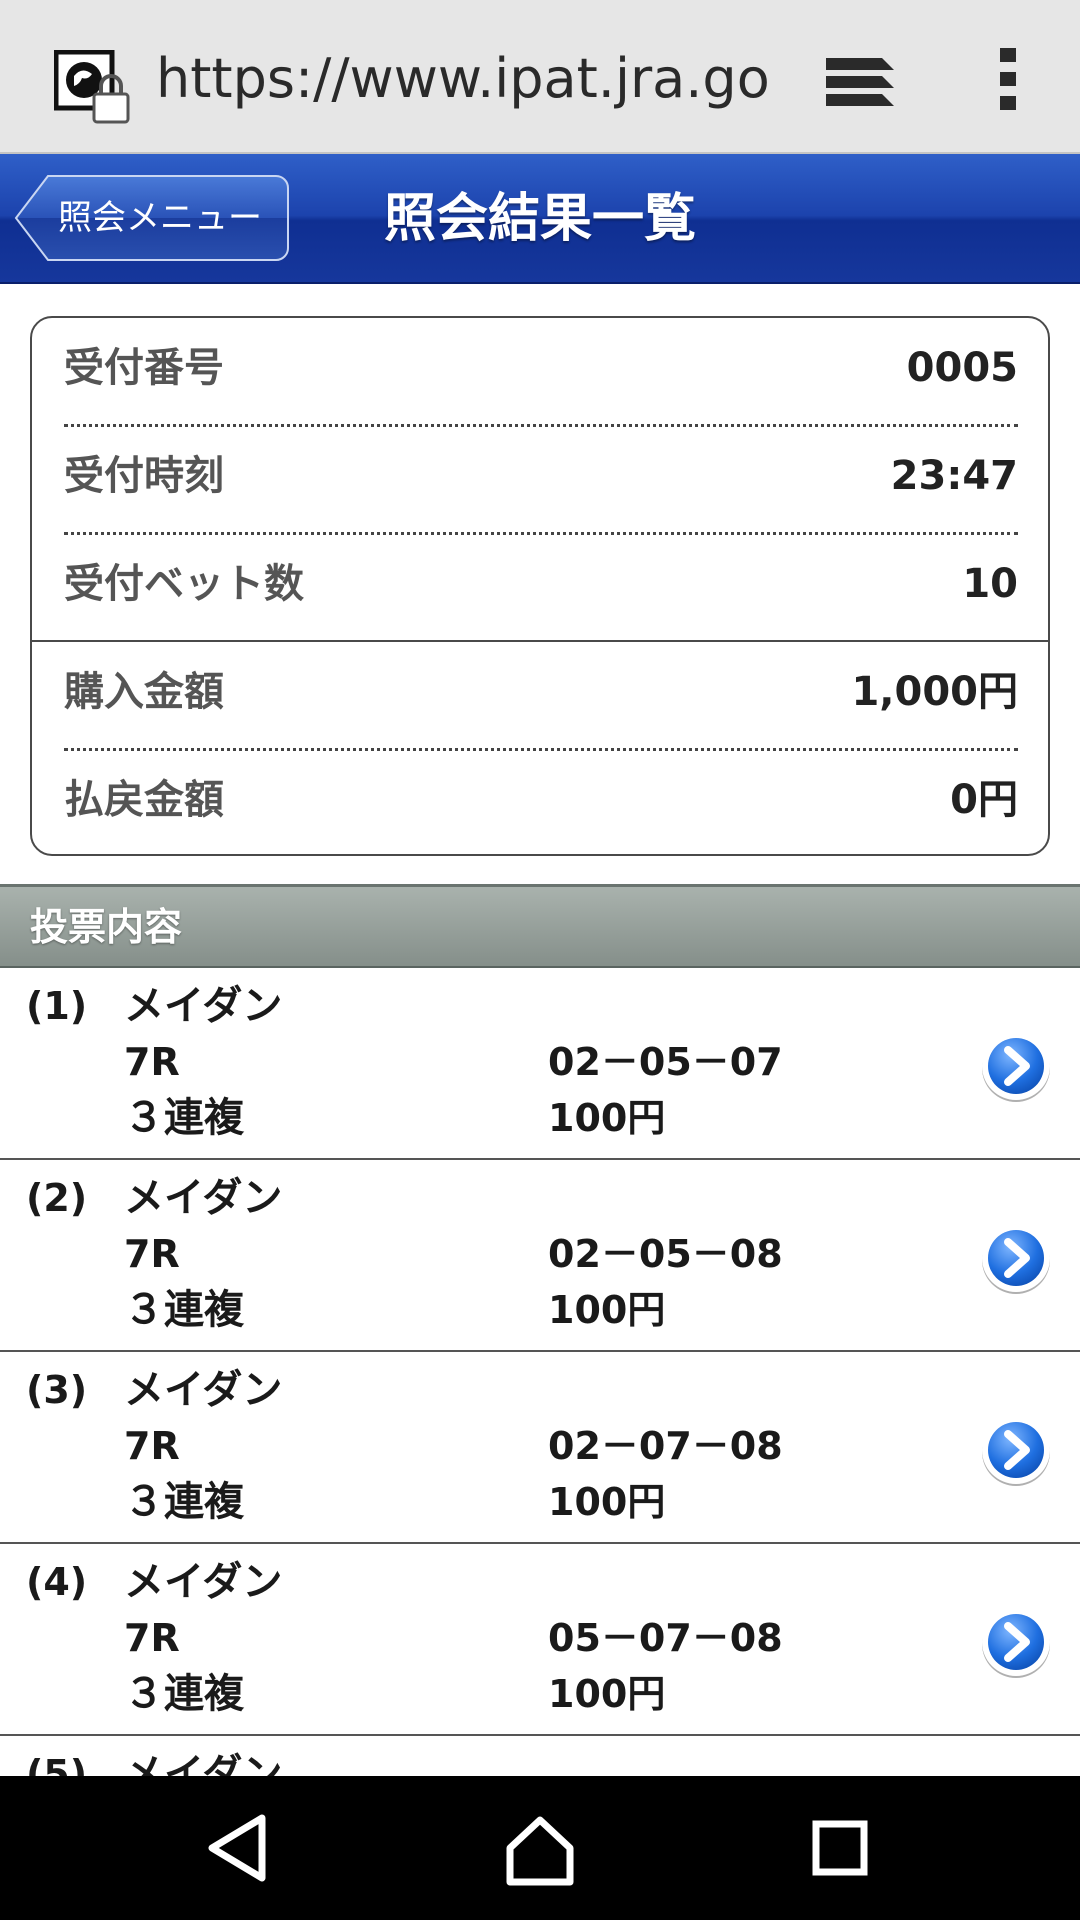 This screenshot has height=1920, width=1080. What do you see at coordinates (1008, 79) in the screenshot?
I see `overflow-menu-icon` at bounding box center [1008, 79].